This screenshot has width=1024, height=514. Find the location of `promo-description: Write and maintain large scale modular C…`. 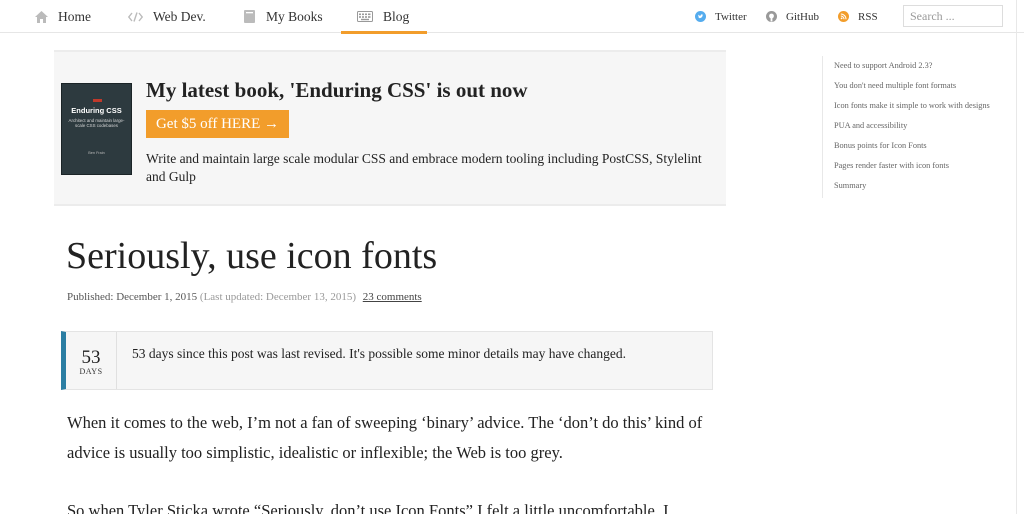

promo-description: Write and maintain large scale modular C… is located at coordinates (424, 167).